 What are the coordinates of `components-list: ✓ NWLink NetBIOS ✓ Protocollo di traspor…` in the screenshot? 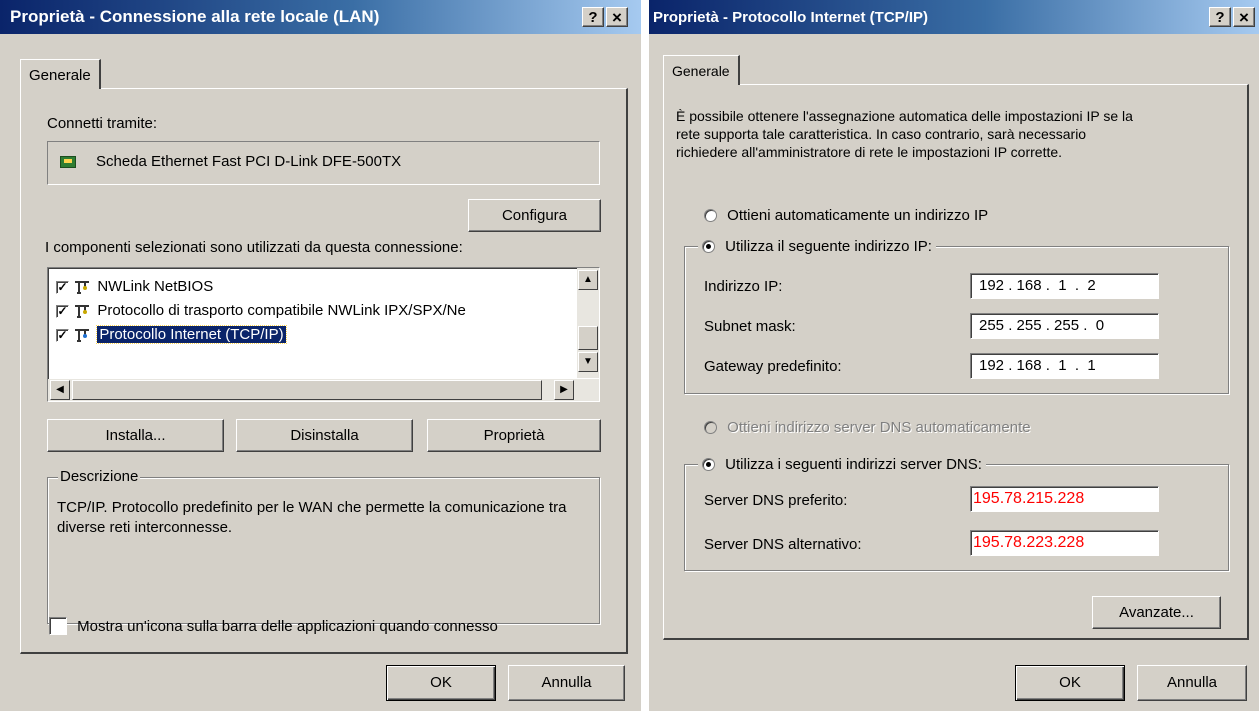 It's located at (323, 334).